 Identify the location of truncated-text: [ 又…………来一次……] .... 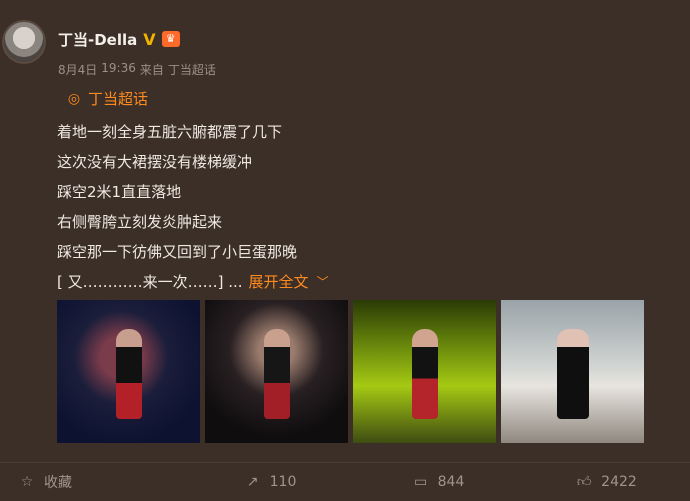
(150, 282).